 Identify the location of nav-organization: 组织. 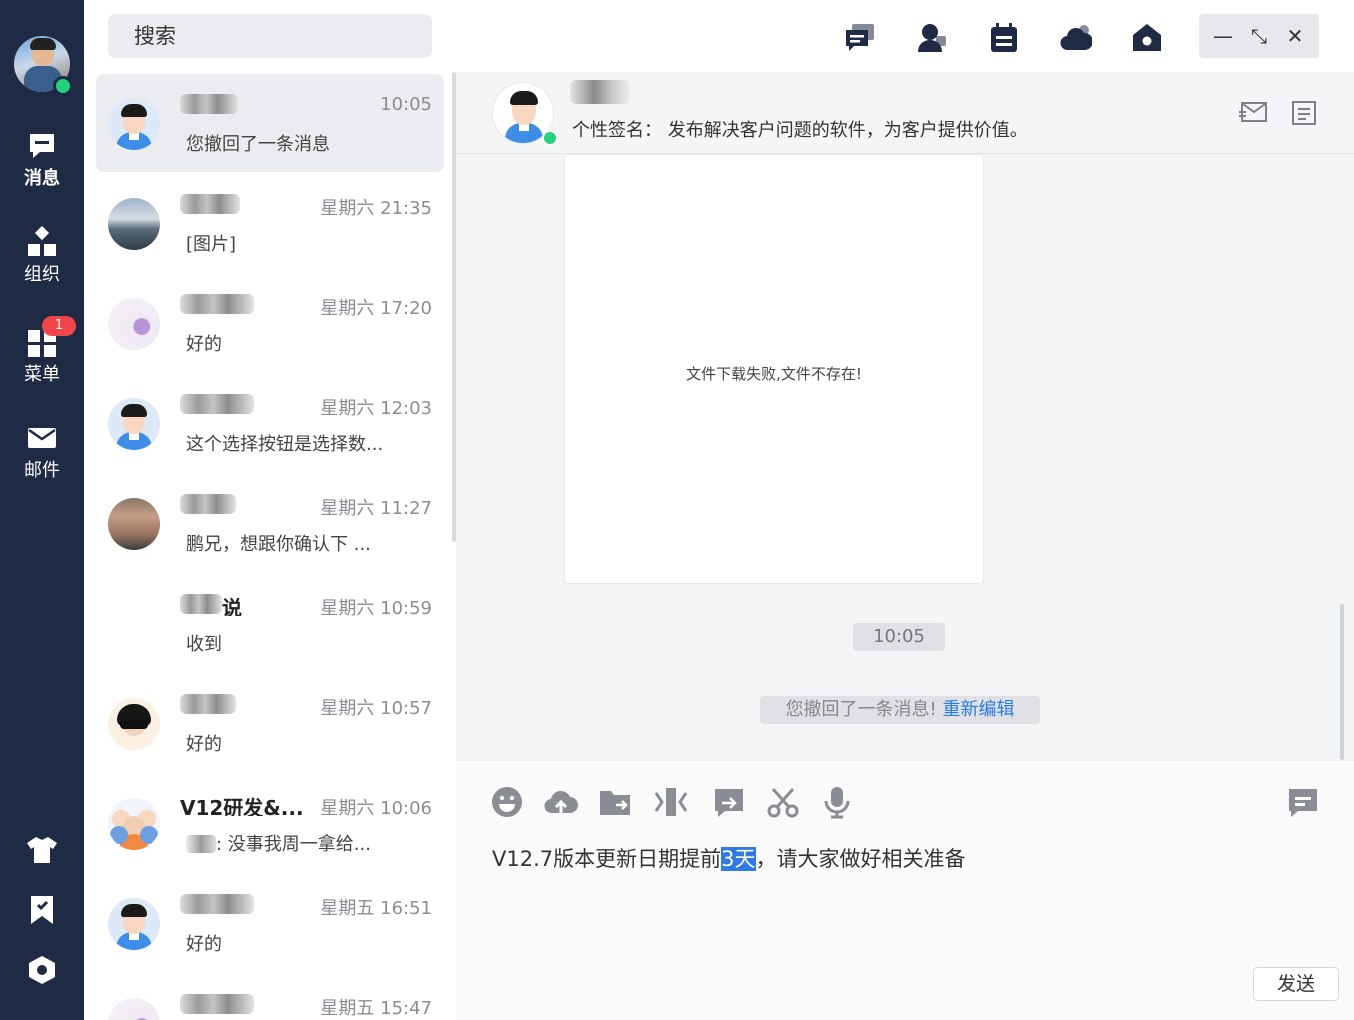
(42, 256).